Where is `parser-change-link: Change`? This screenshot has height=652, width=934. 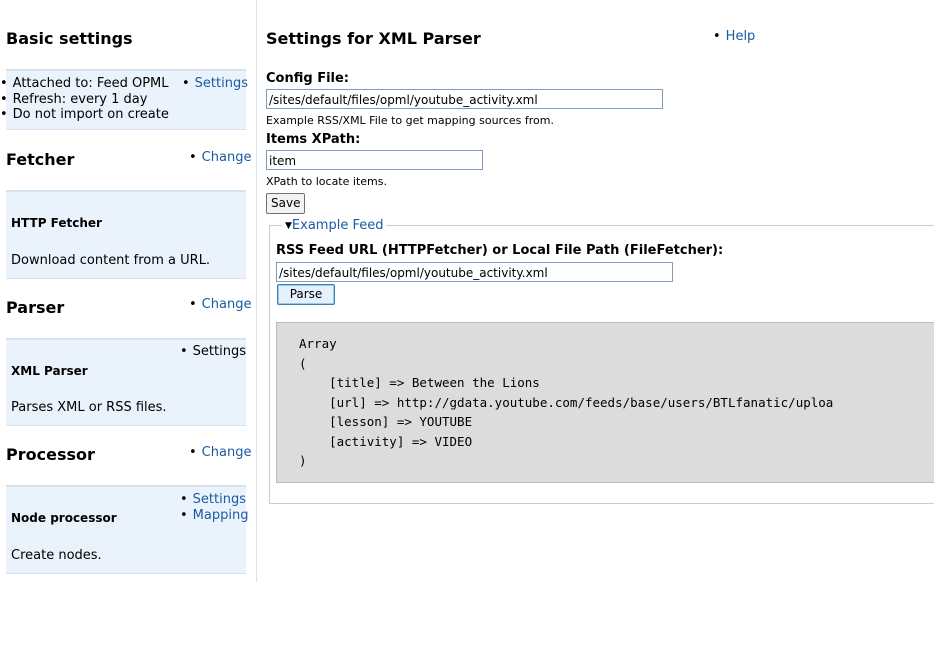
parser-change-link: Change is located at coordinates (227, 304).